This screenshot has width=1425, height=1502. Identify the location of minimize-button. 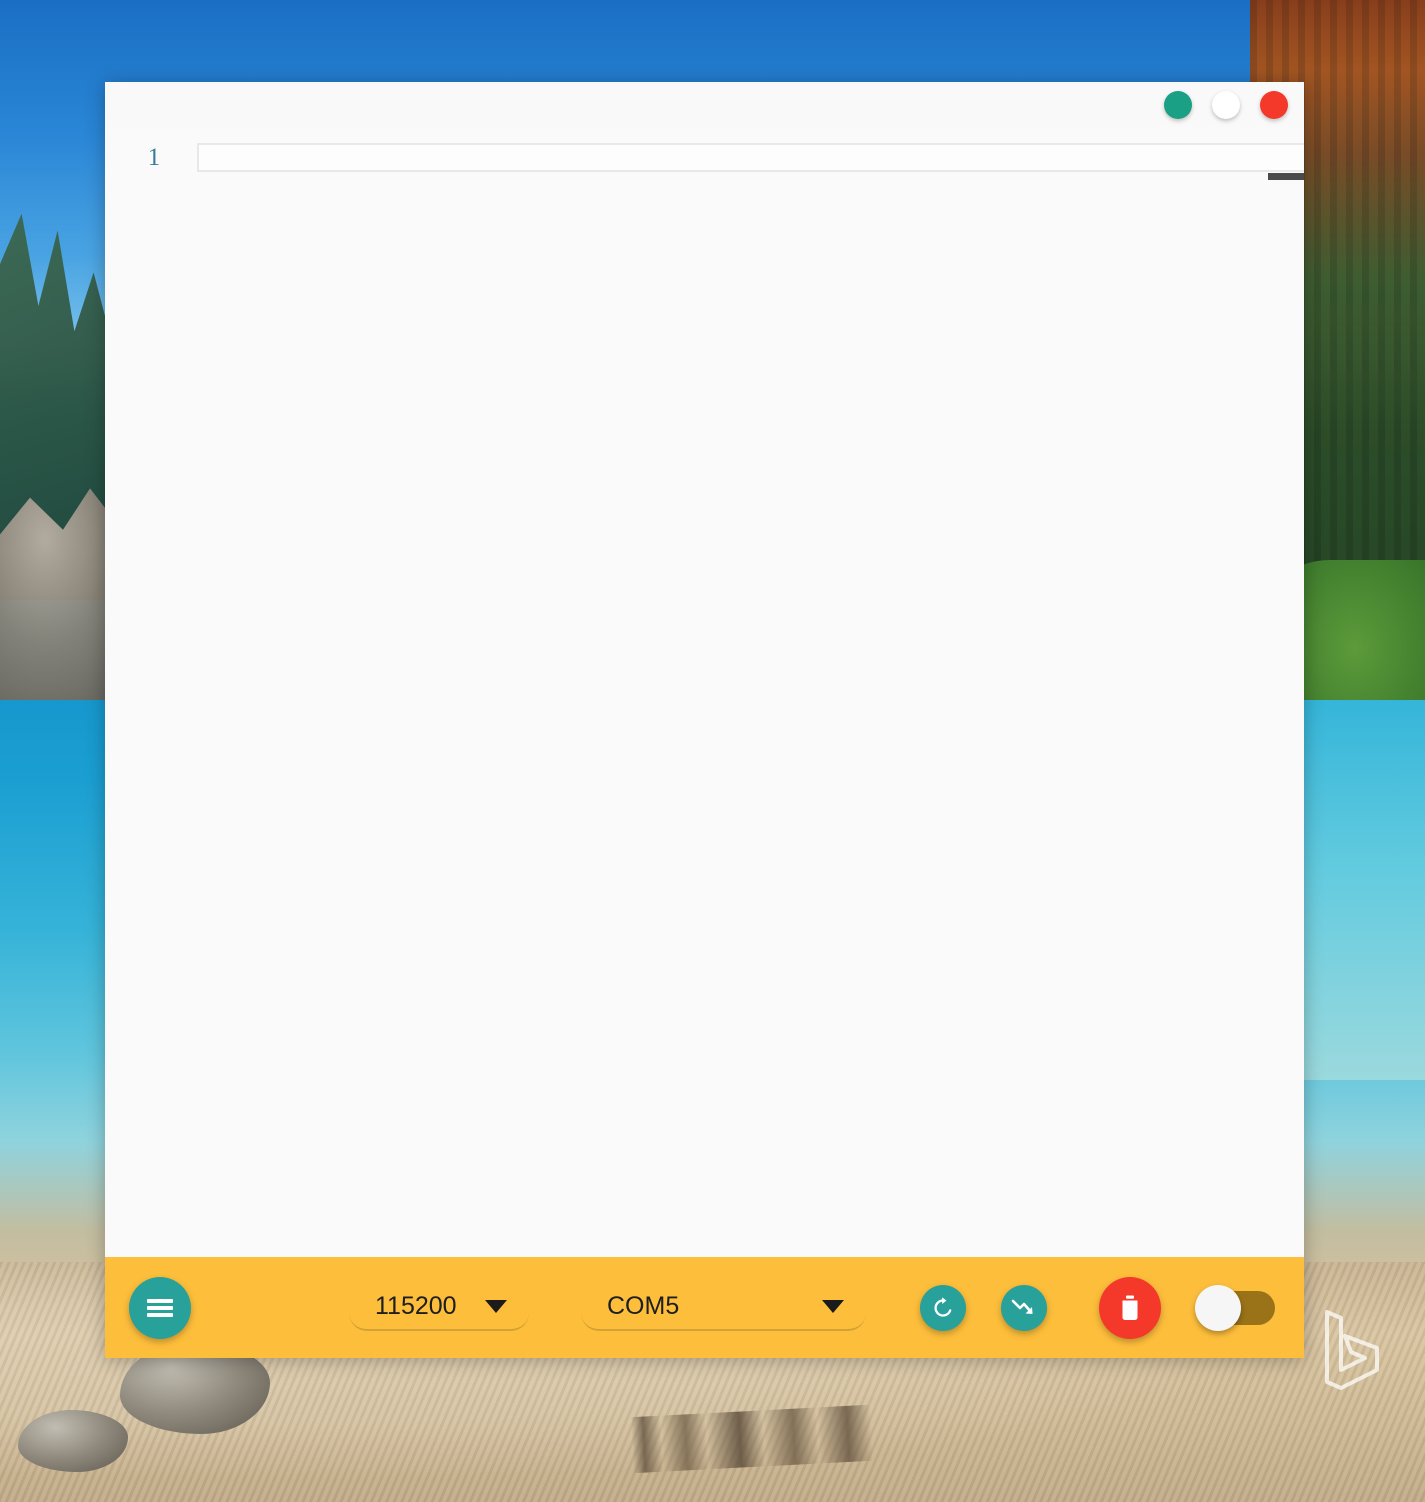
(1178, 104).